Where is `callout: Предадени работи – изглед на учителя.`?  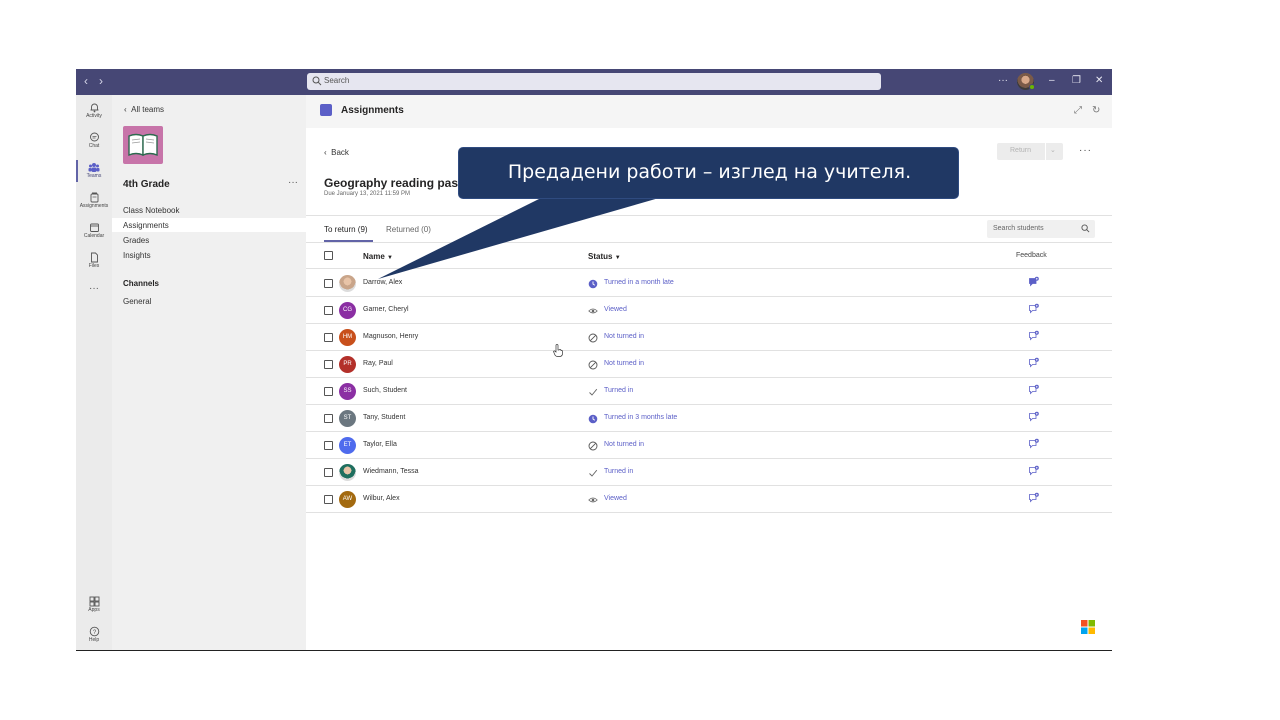
callout: Предадени работи – изглед на учителя. is located at coordinates (708, 173).